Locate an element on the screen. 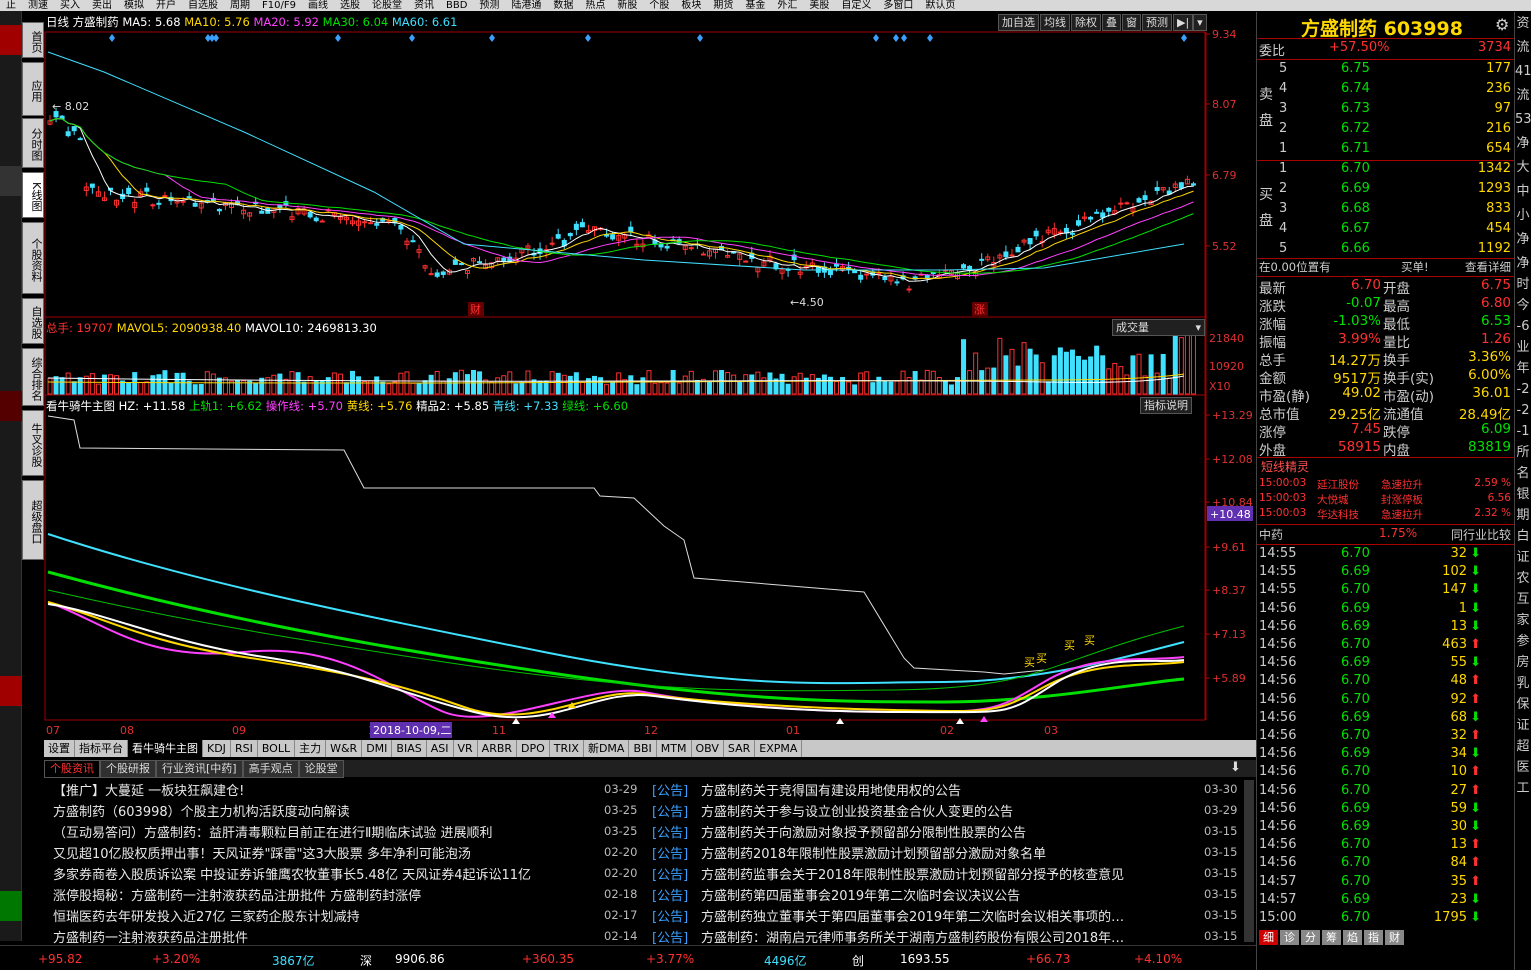 Image resolution: width=1531 pixels, height=970 pixels. quote-bottom-tab: 诊 is located at coordinates (1289, 937).